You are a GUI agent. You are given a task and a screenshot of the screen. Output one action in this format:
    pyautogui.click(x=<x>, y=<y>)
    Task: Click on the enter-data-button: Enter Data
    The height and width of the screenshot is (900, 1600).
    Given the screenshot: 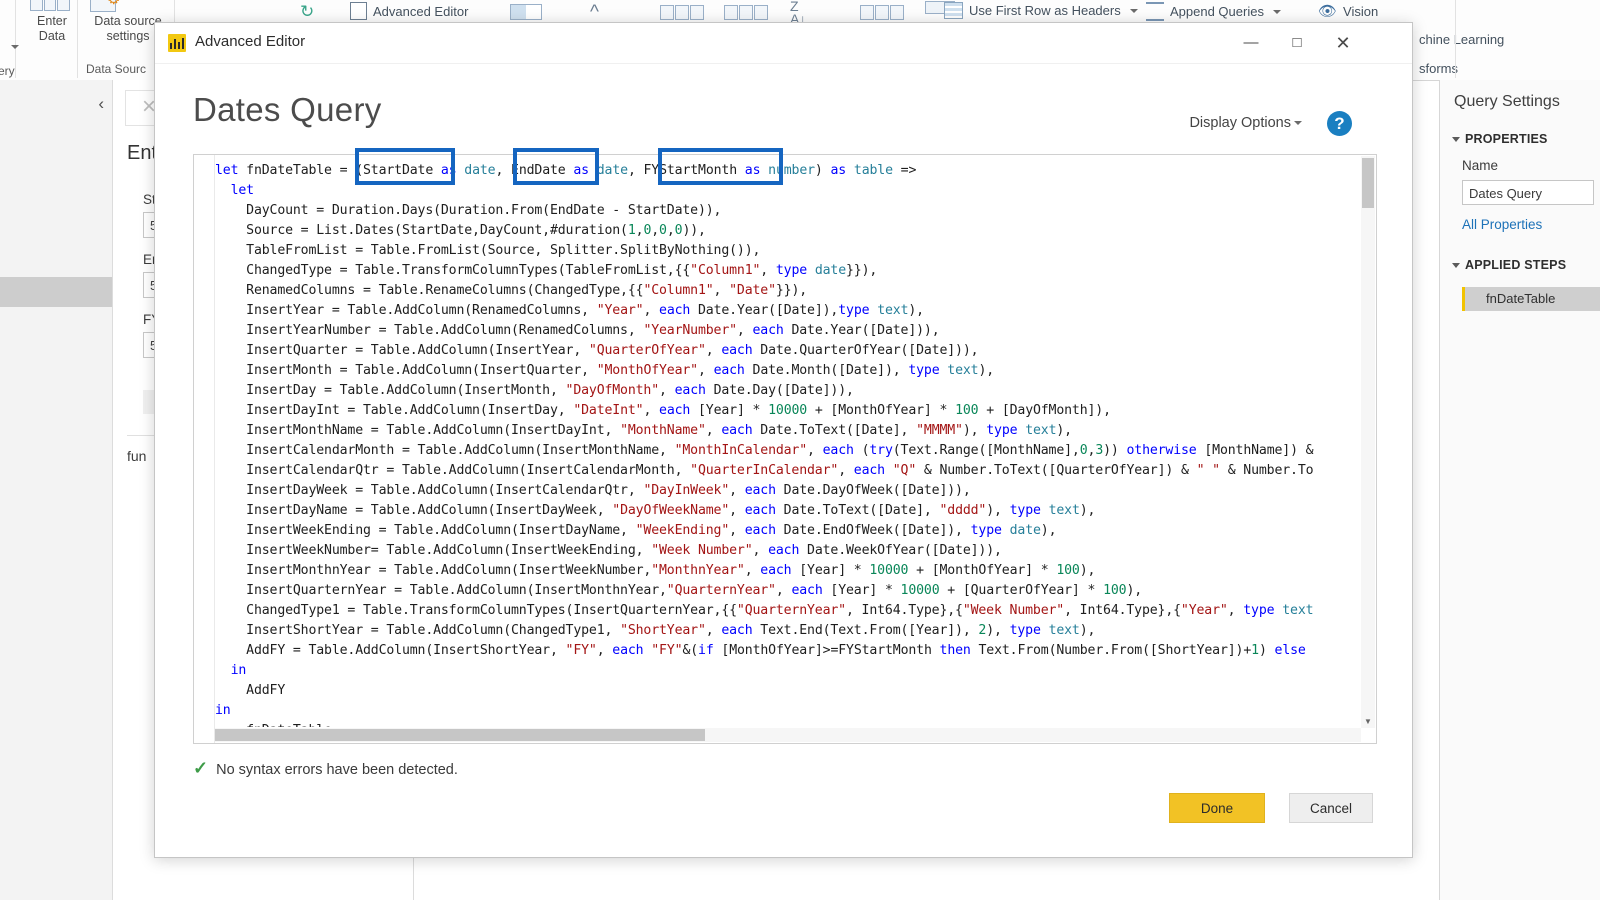 What is the action you would take?
    pyautogui.click(x=52, y=29)
    